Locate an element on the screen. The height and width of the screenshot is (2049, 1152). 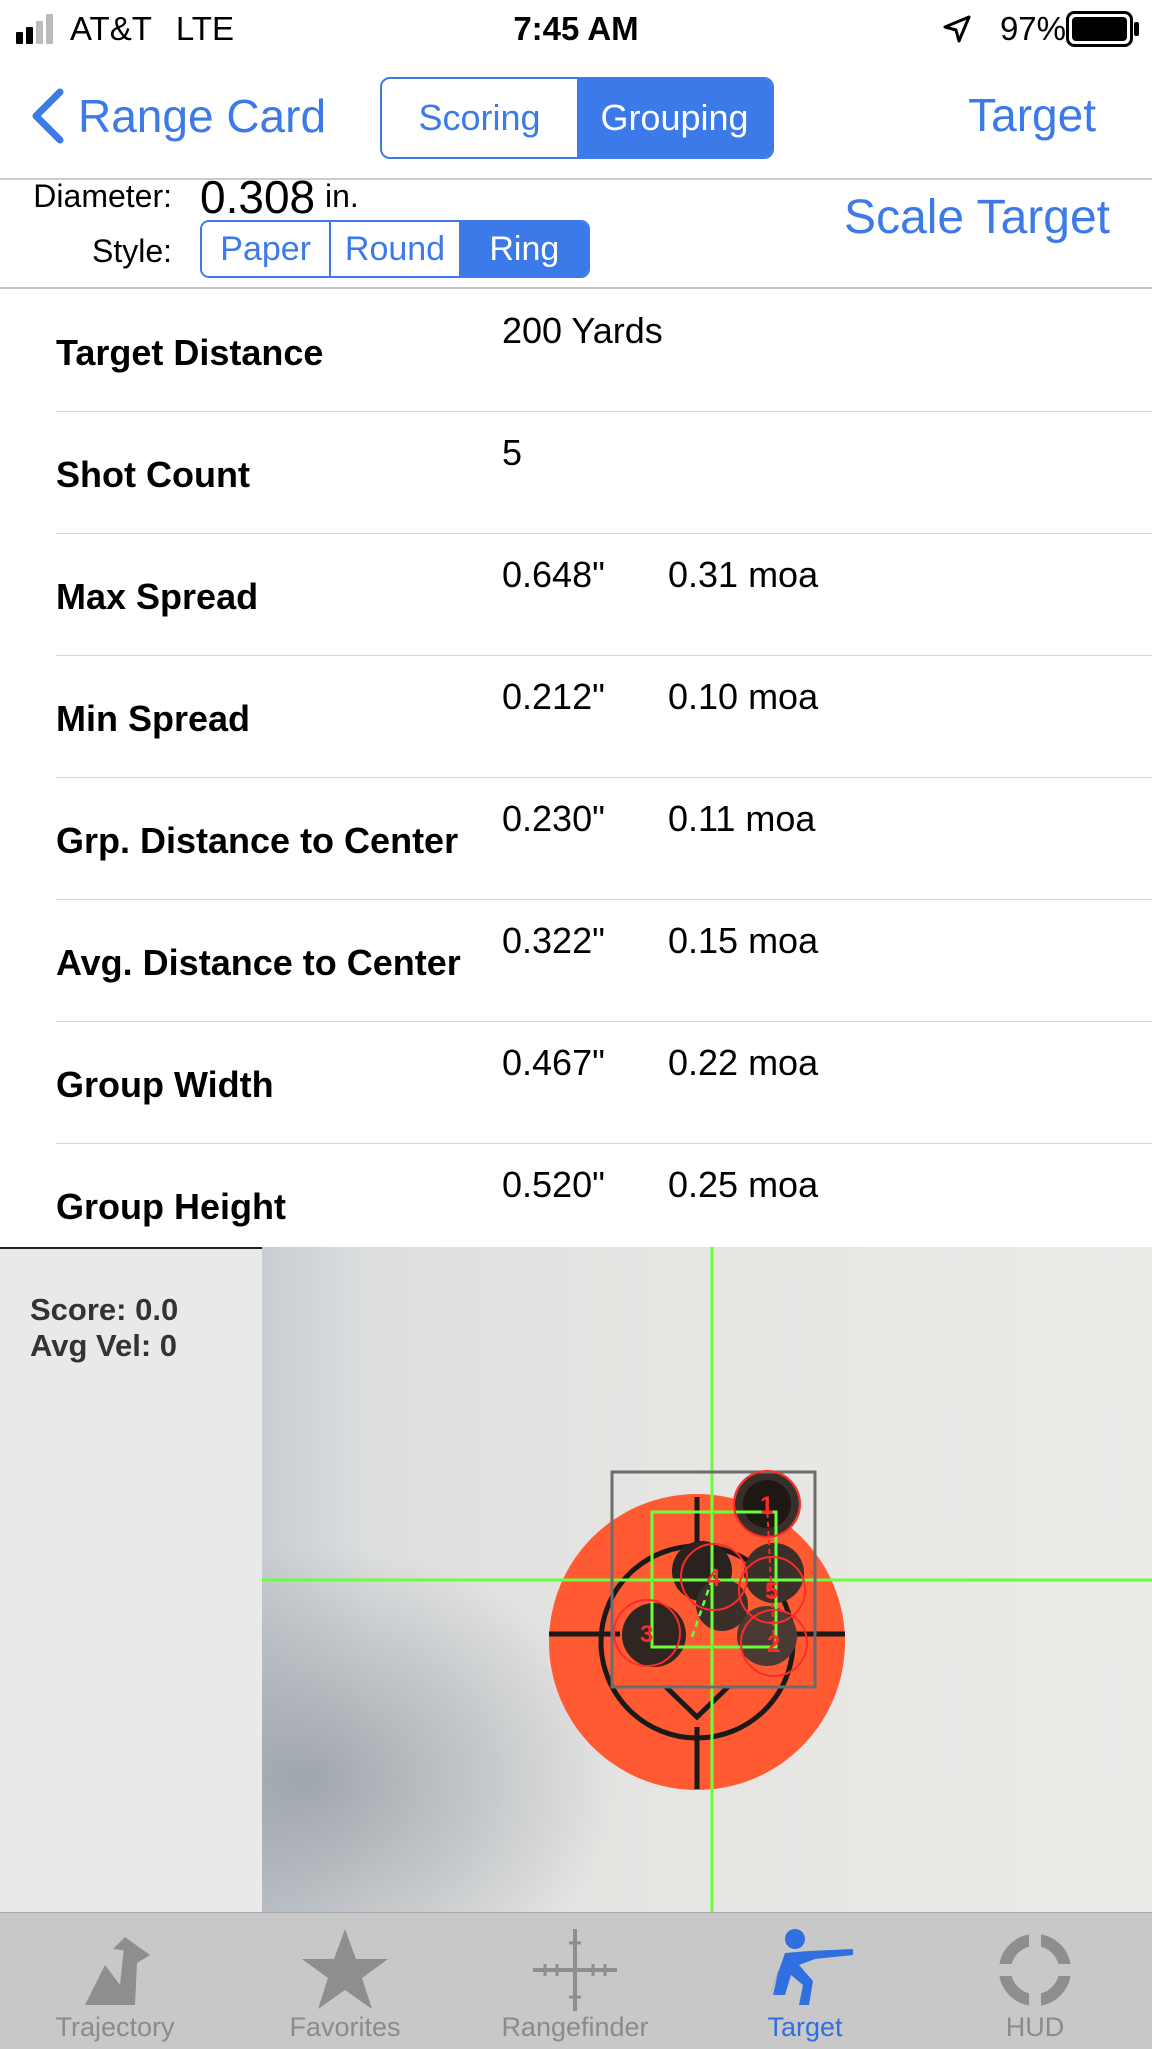
segment-grouping: Grouping is located at coordinates (674, 118).